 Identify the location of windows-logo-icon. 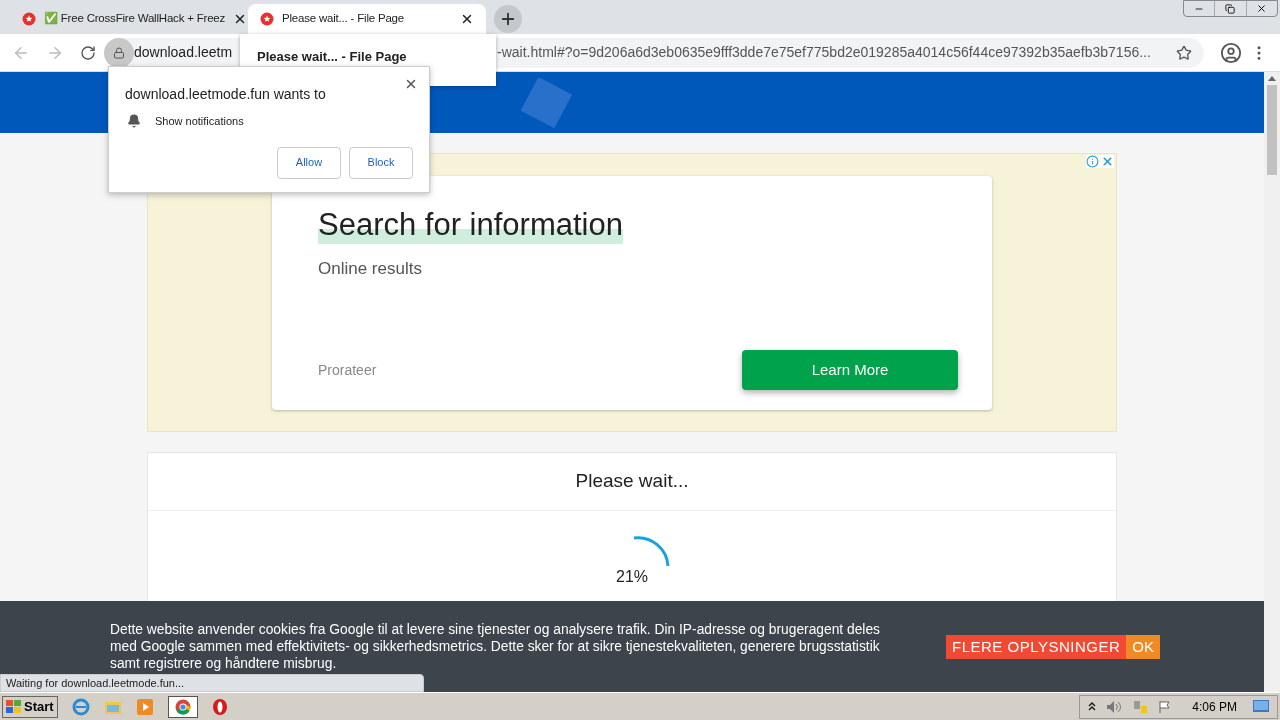
(14, 706).